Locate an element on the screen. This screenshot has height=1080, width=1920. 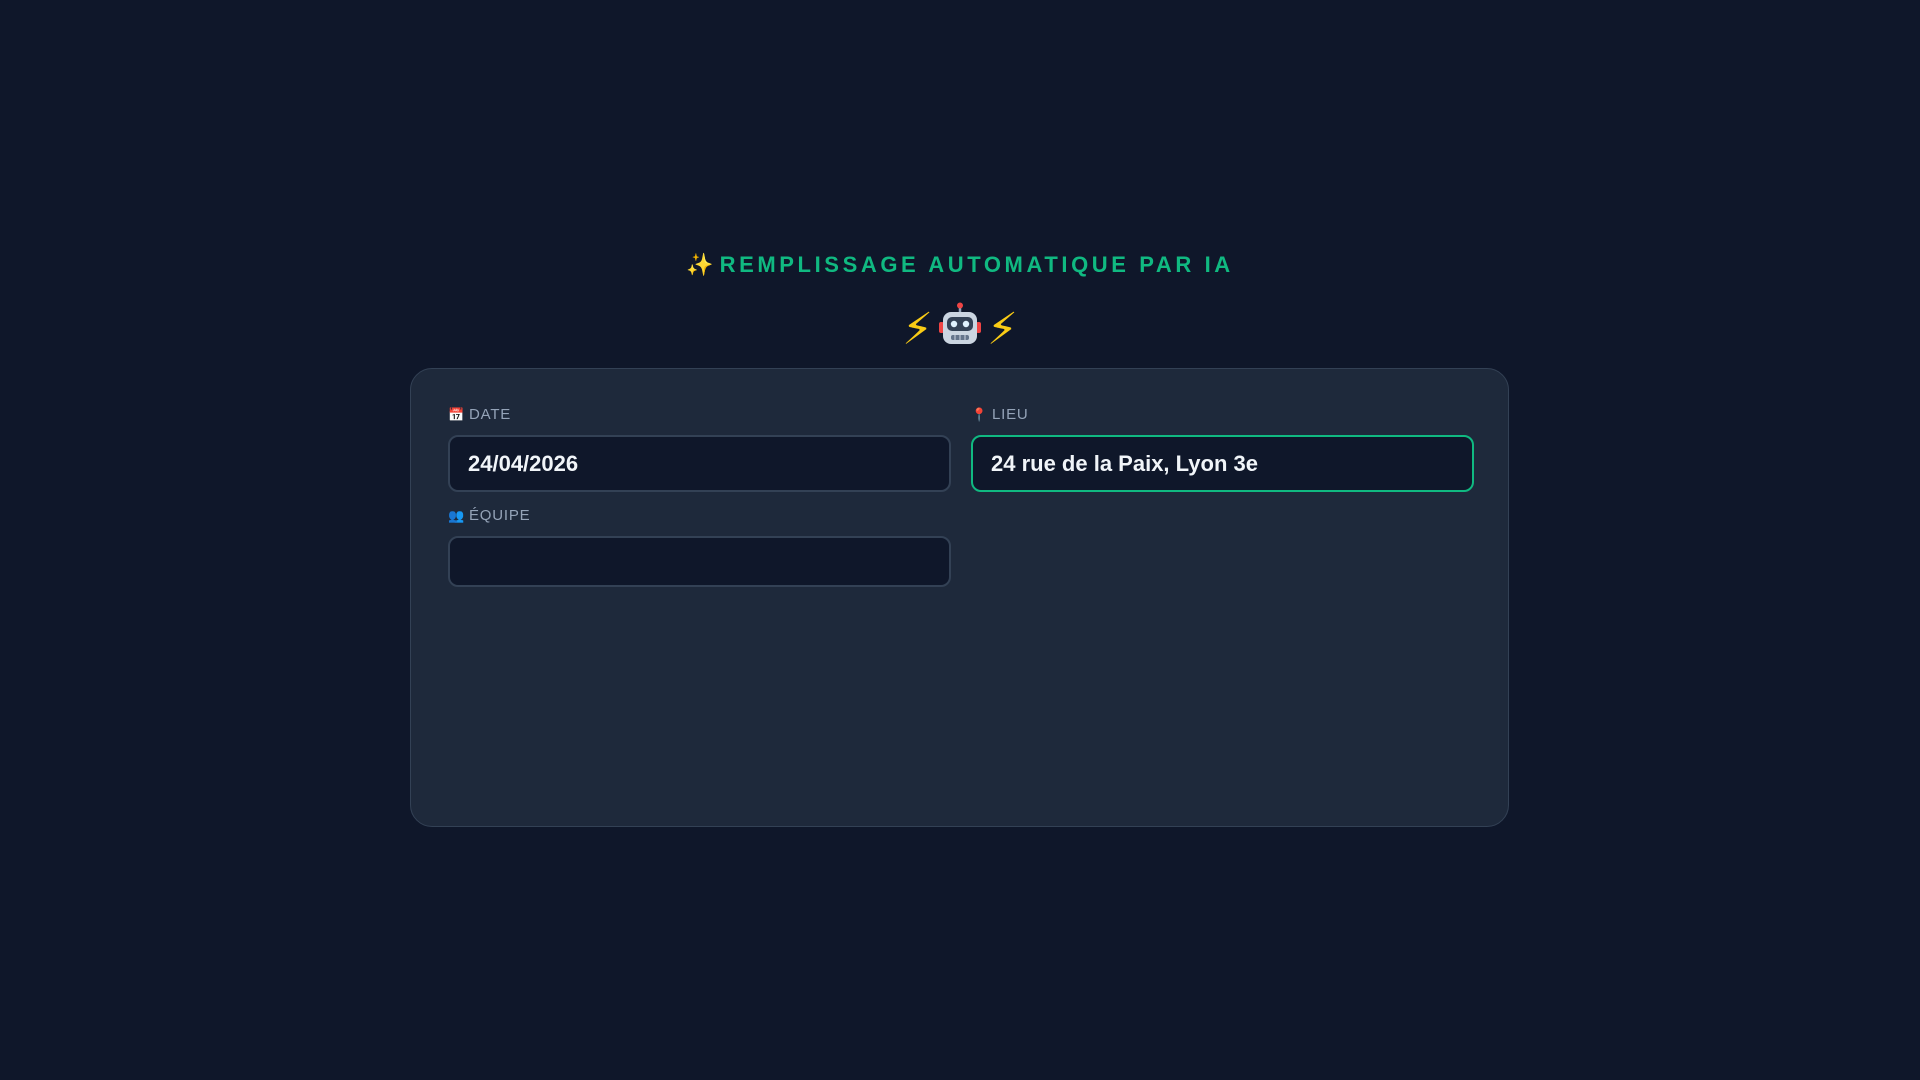
map-pin-icon: 📍 is located at coordinates (979, 414).